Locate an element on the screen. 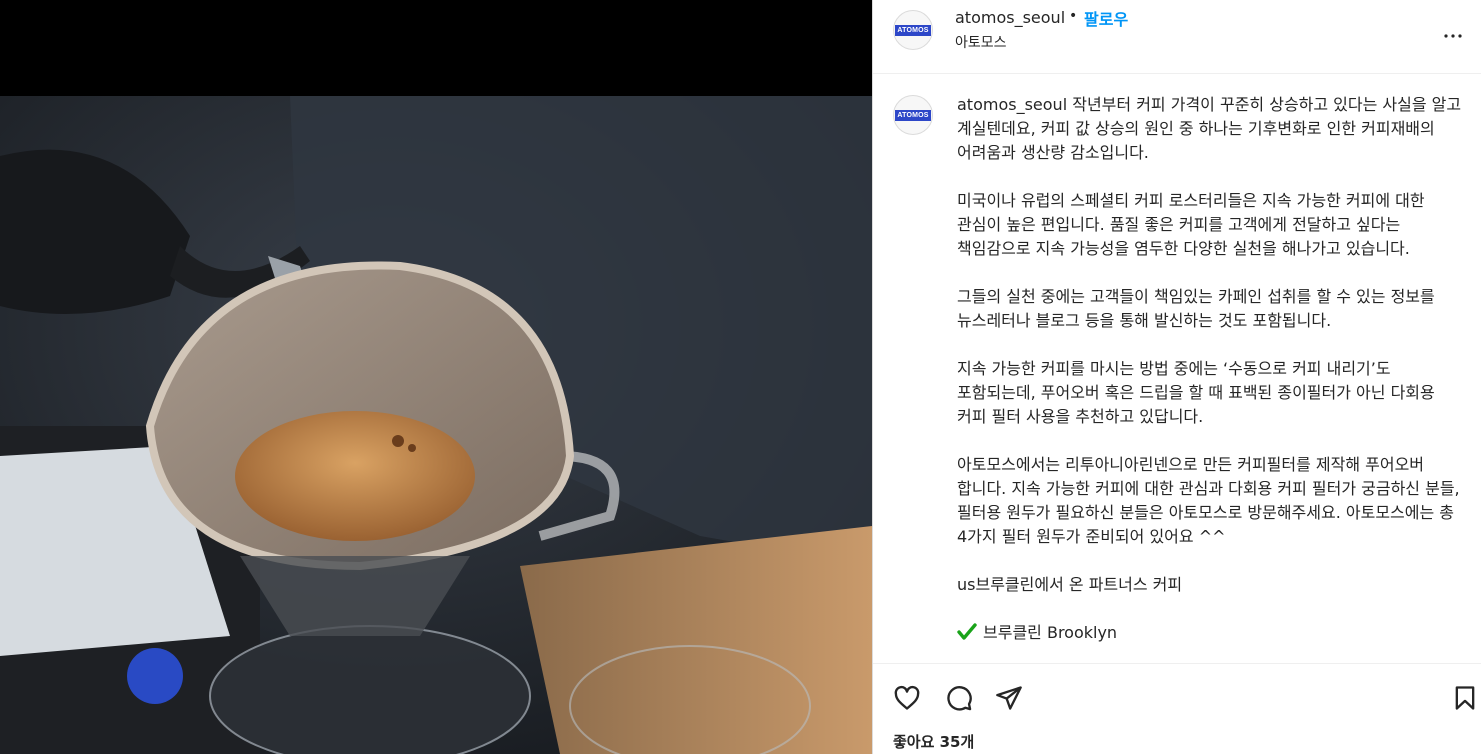  caption-avatar: ATOMOS is located at coordinates (913, 115).